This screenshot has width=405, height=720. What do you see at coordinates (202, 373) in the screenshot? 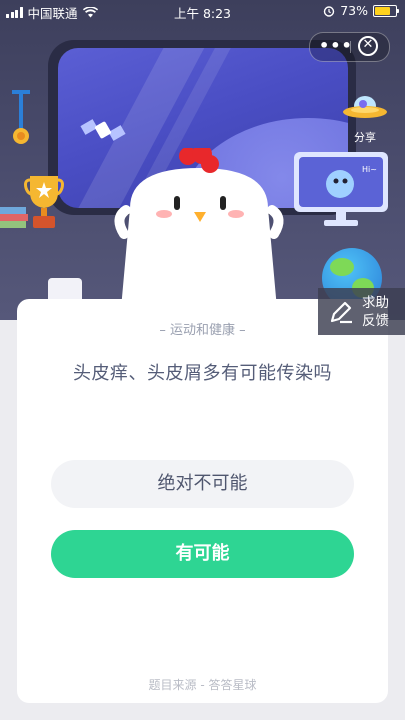
I see `question-text: 头皮痒、头皮屑多有可能传染吗` at bounding box center [202, 373].